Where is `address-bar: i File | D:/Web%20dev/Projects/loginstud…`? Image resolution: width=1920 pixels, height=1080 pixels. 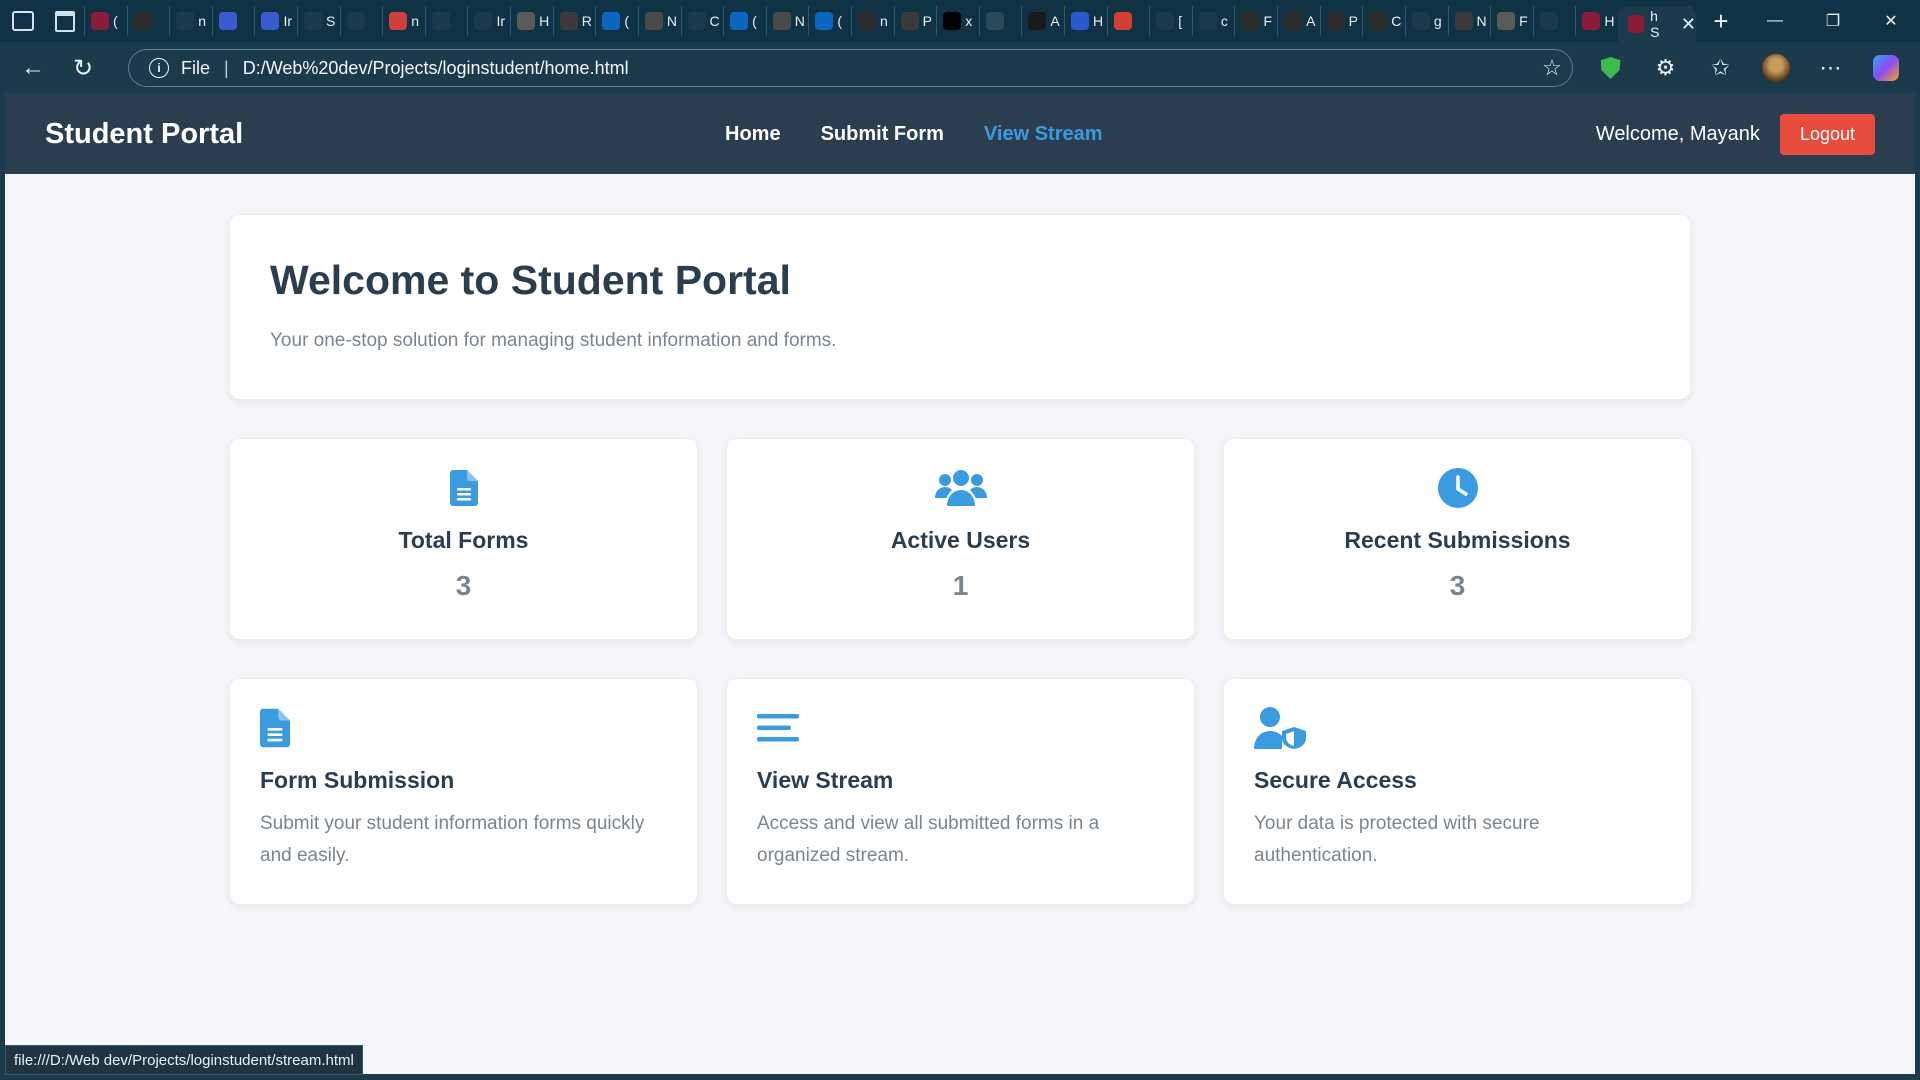 address-bar: i File | D:/Web%20dev/Projects/loginstud… is located at coordinates (850, 68).